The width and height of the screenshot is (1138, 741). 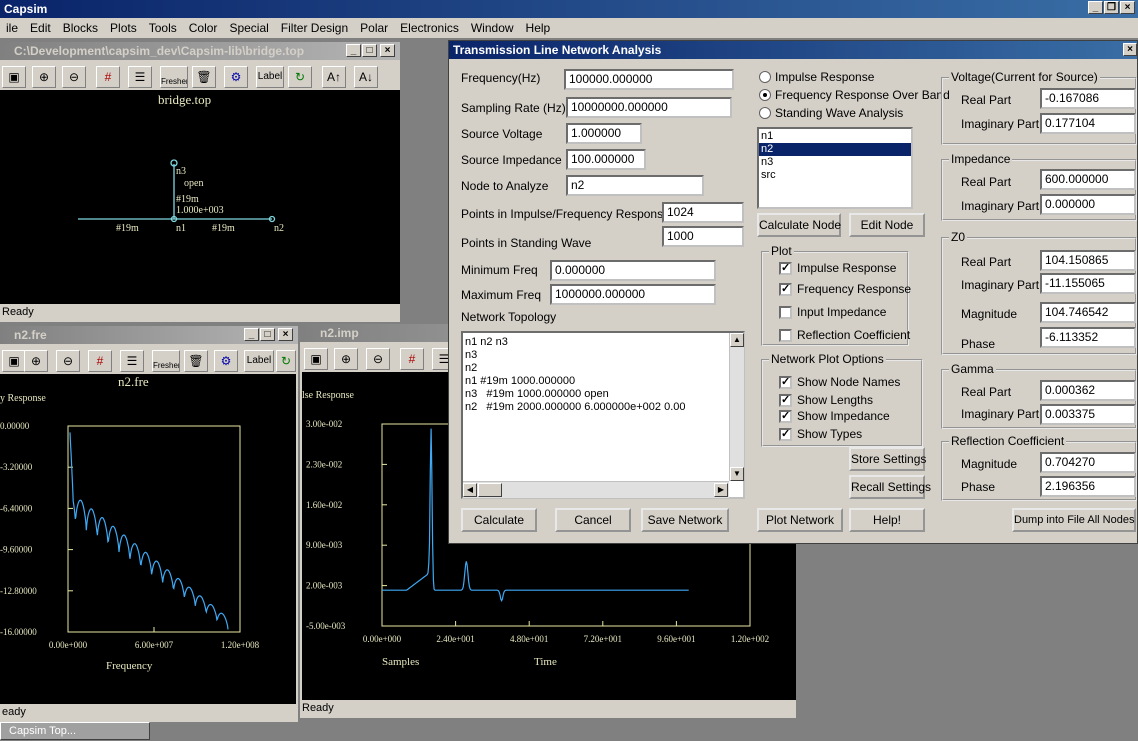 I want to click on calculate-button: Calculate, so click(x=499, y=520).